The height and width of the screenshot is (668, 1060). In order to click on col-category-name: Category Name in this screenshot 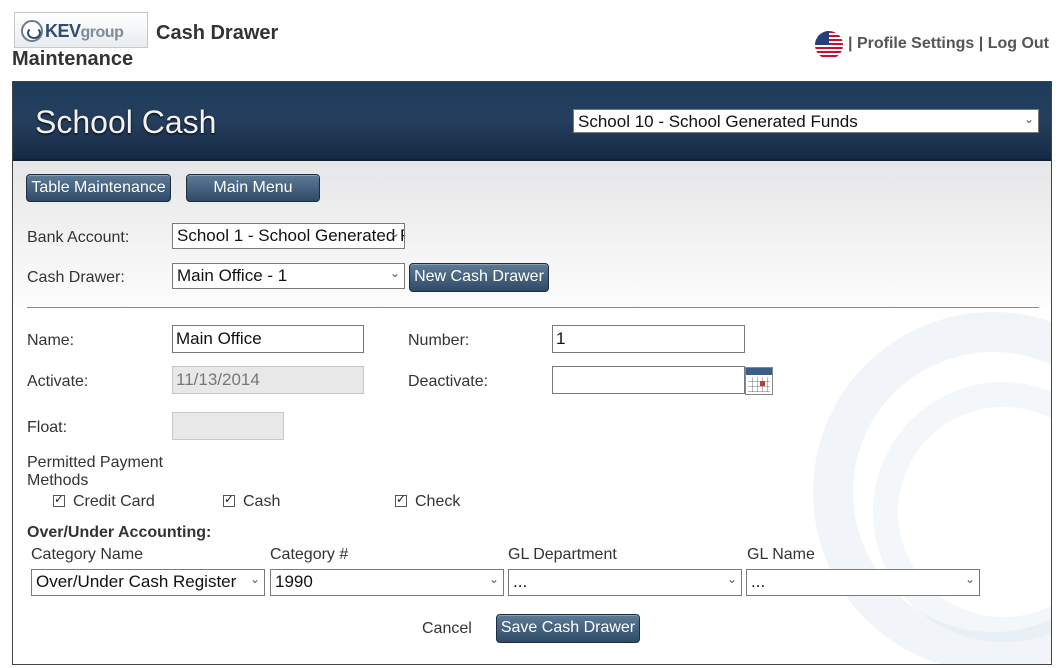, I will do `click(87, 554)`.